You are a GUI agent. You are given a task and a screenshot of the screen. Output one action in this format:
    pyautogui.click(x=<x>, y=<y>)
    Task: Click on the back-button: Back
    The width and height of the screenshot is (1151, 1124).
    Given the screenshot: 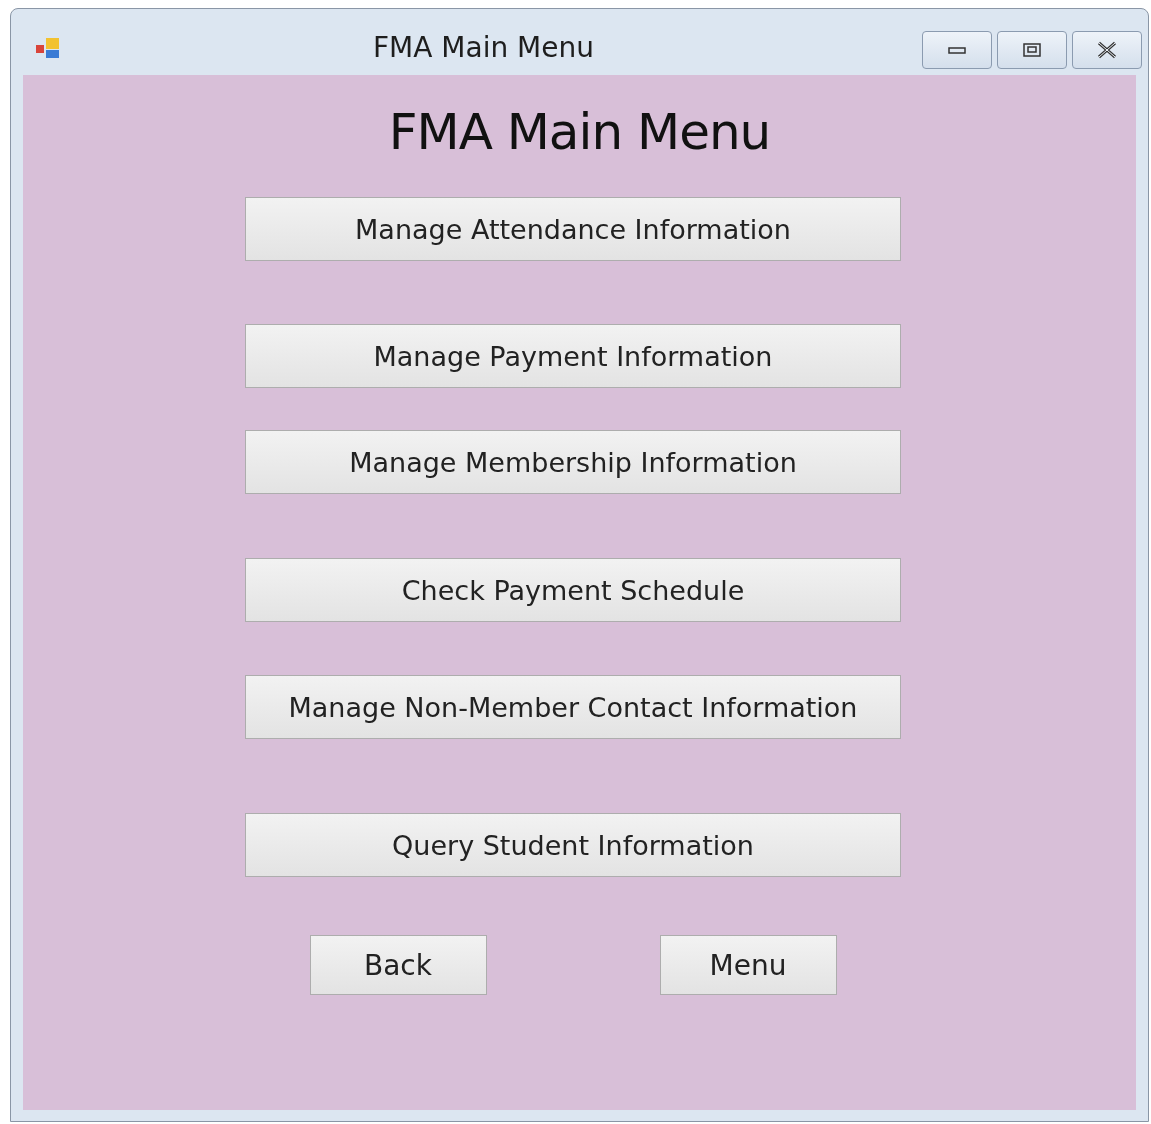 What is the action you would take?
    pyautogui.click(x=398, y=965)
    